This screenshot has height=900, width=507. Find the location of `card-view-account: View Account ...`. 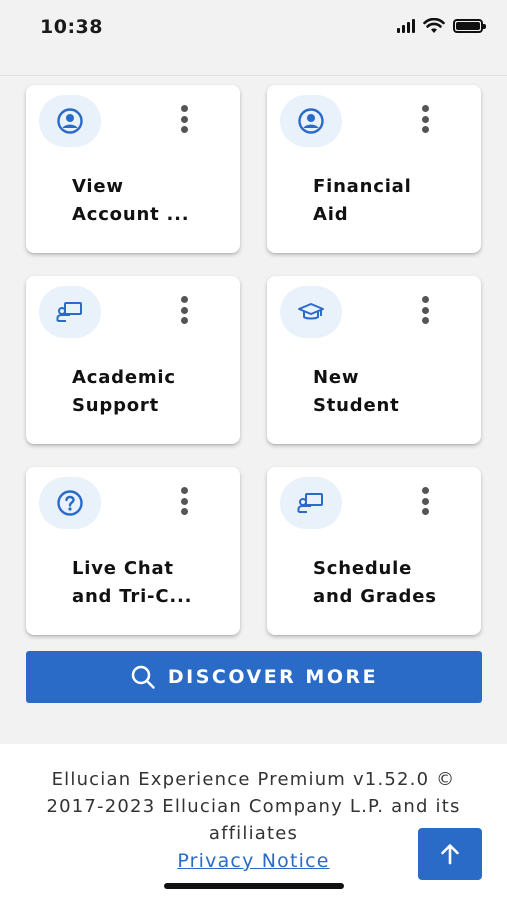

card-view-account: View Account ... is located at coordinates (133, 169).